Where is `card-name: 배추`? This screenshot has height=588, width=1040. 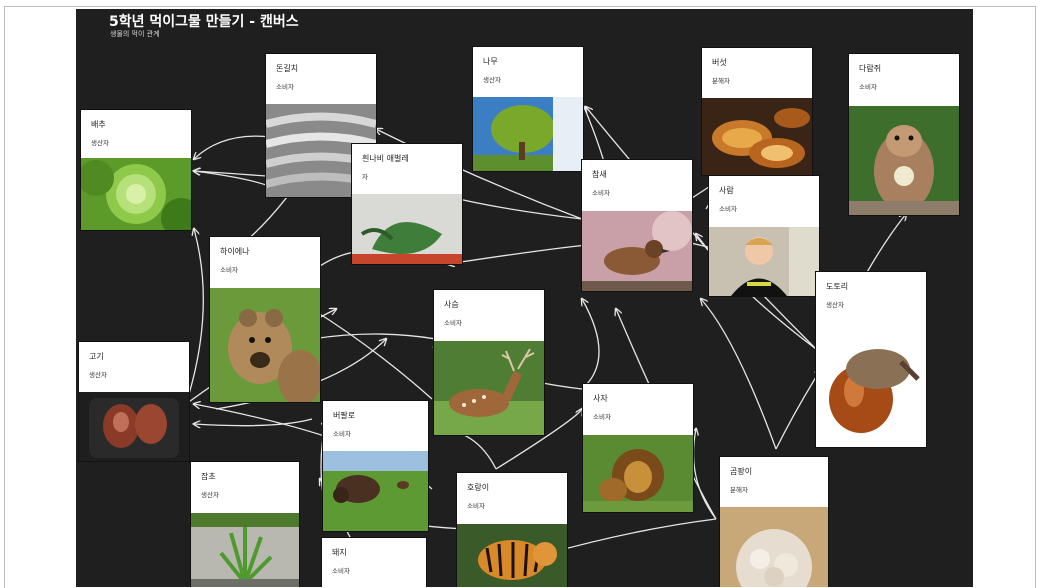 card-name: 배추 is located at coordinates (98, 124).